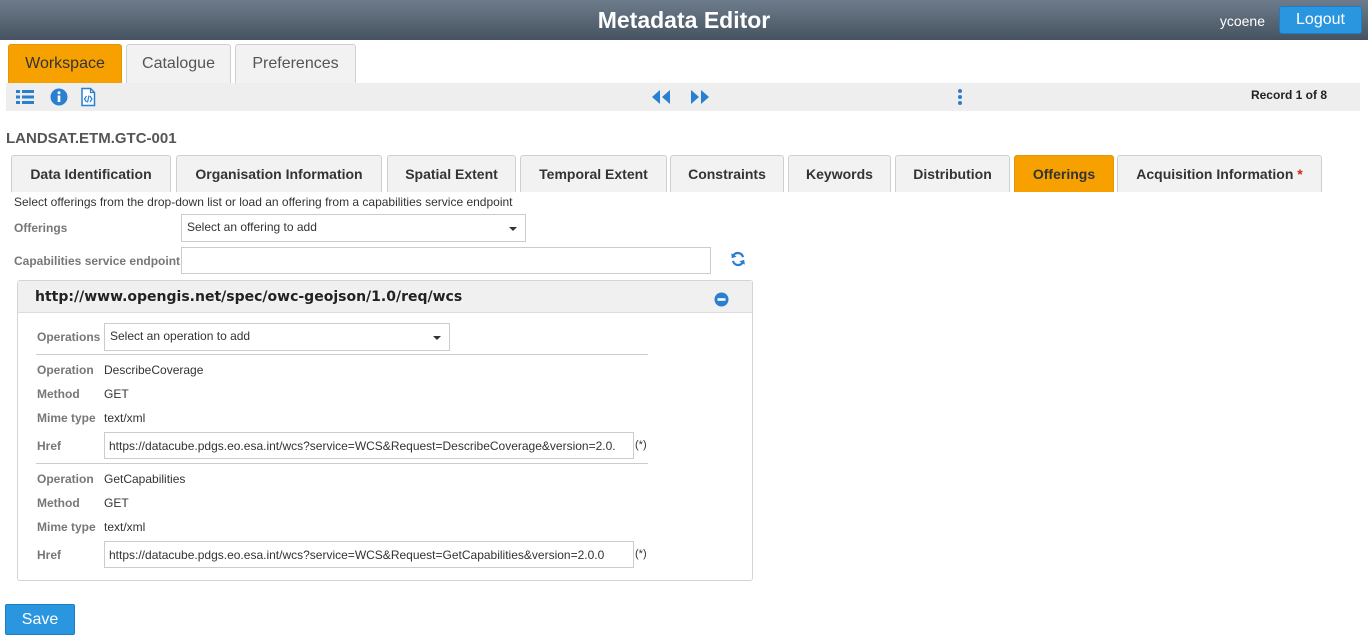  I want to click on app-header: Metadata Editor ycoene Logout, so click(684, 20).